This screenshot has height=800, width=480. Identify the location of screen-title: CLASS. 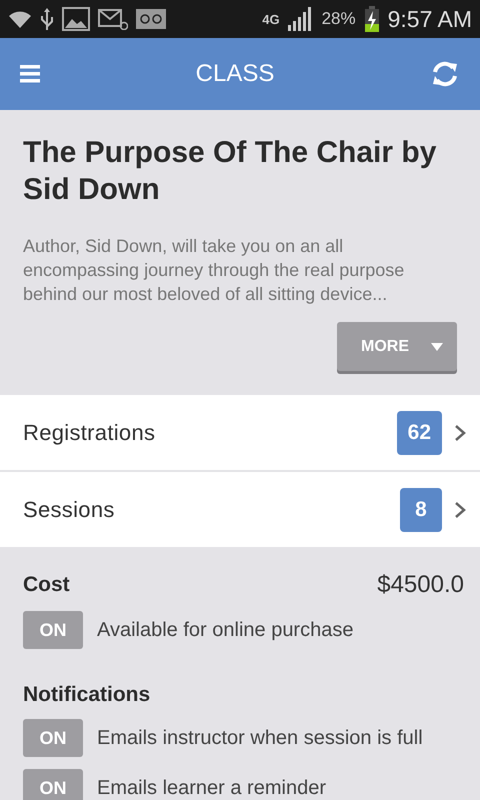
(235, 74).